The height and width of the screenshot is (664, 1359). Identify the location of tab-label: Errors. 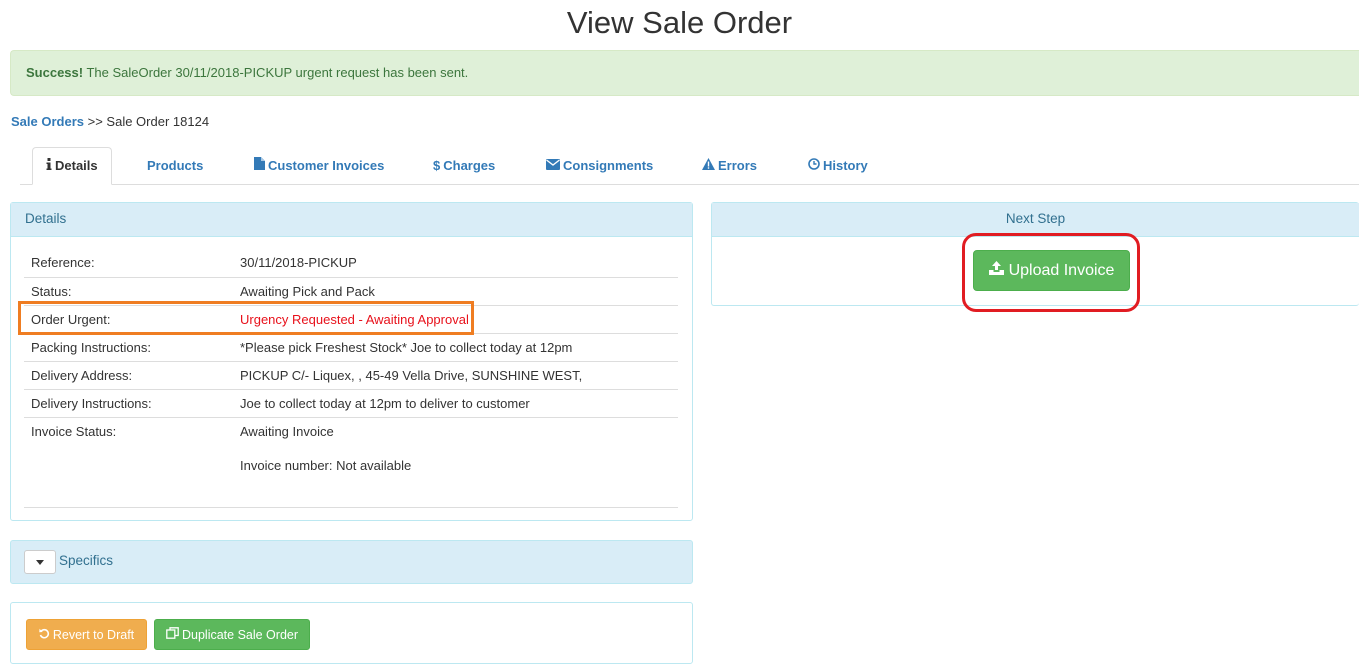
(738, 165).